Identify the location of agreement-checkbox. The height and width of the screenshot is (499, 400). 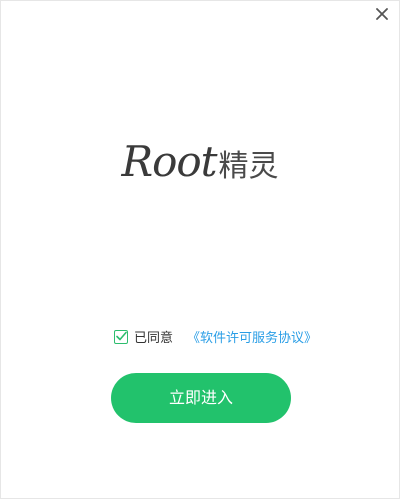
(121, 336).